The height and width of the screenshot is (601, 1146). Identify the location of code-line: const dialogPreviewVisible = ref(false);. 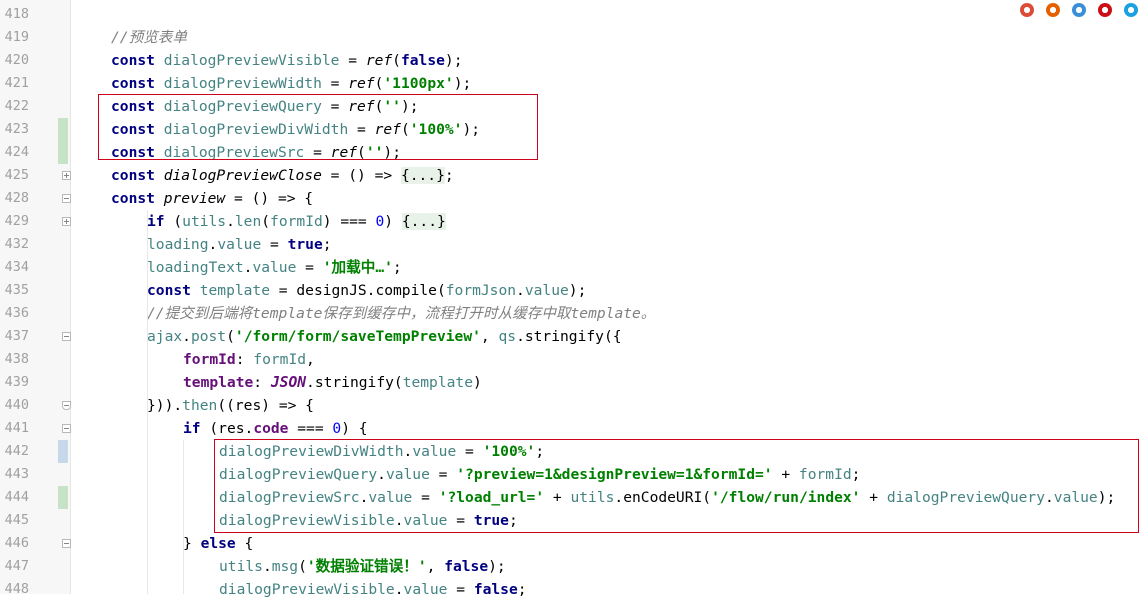
(286, 60).